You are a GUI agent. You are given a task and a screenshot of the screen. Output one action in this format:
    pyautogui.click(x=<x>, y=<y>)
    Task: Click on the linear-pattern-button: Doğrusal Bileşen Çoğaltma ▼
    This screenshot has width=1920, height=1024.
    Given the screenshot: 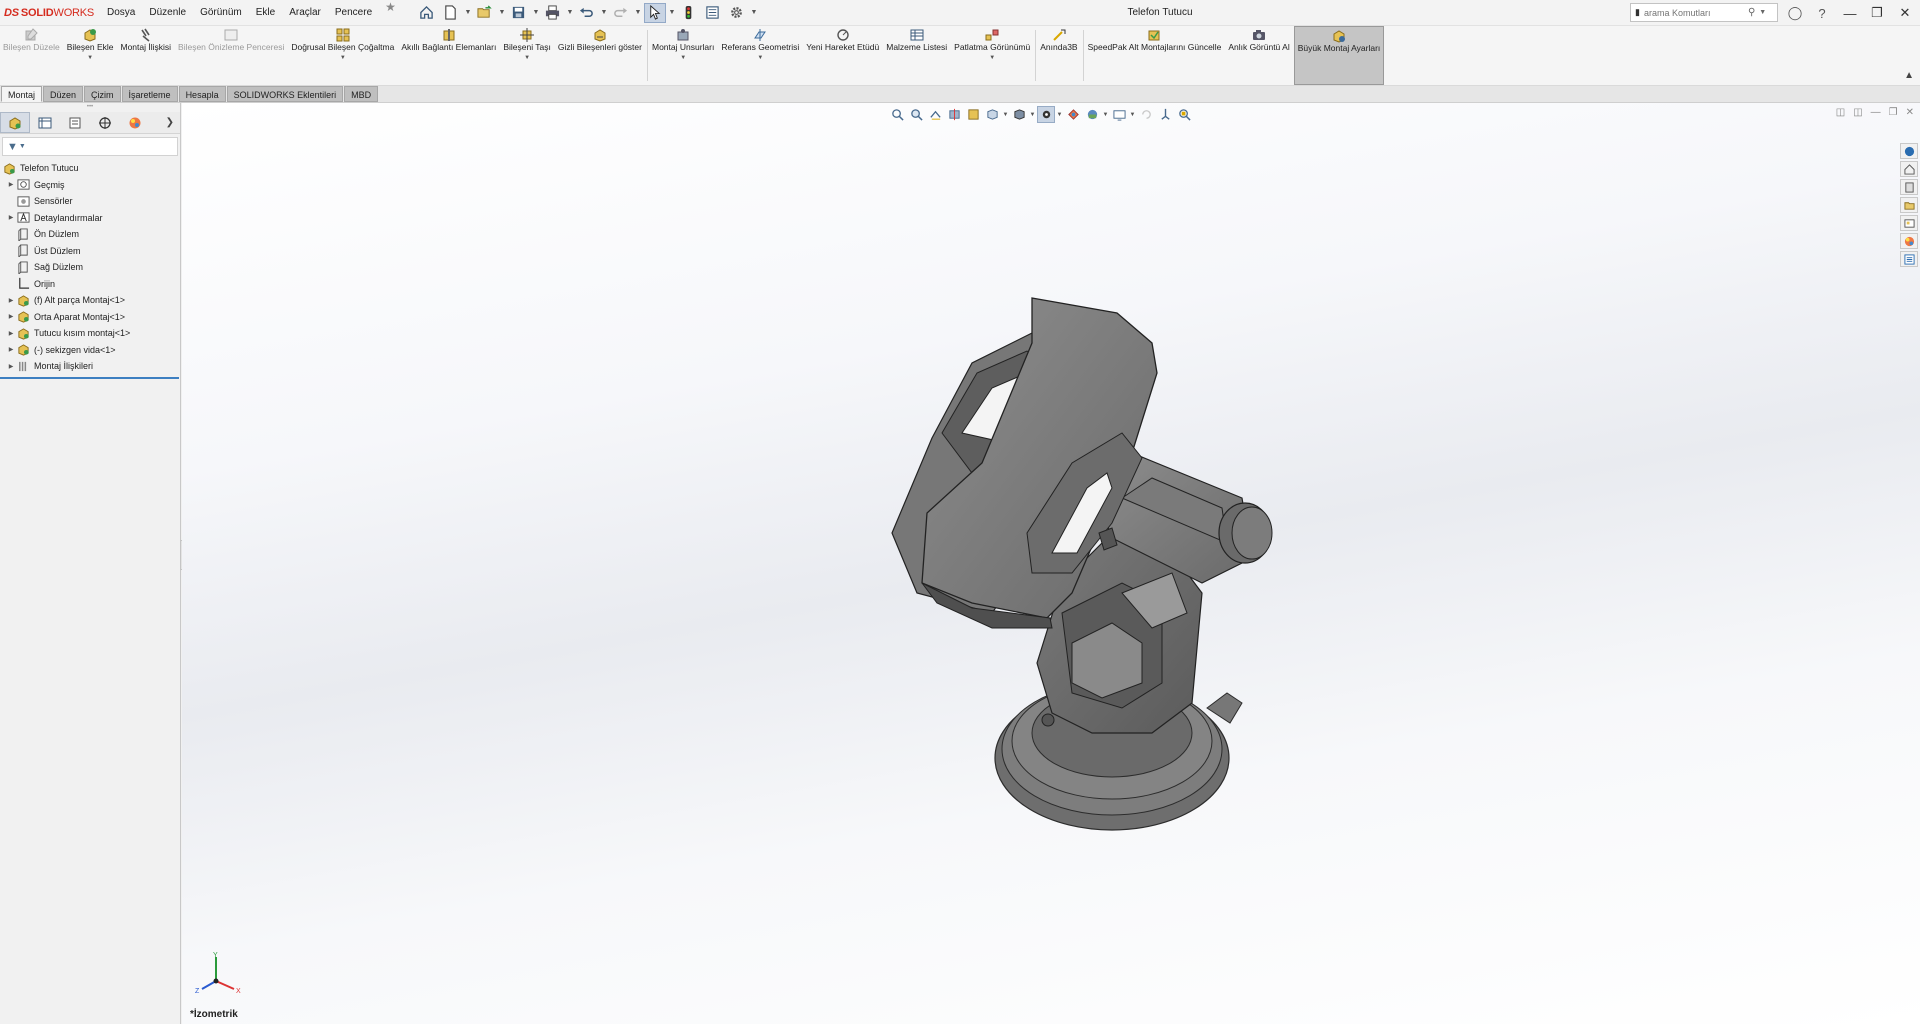 What is the action you would take?
    pyautogui.click(x=343, y=55)
    